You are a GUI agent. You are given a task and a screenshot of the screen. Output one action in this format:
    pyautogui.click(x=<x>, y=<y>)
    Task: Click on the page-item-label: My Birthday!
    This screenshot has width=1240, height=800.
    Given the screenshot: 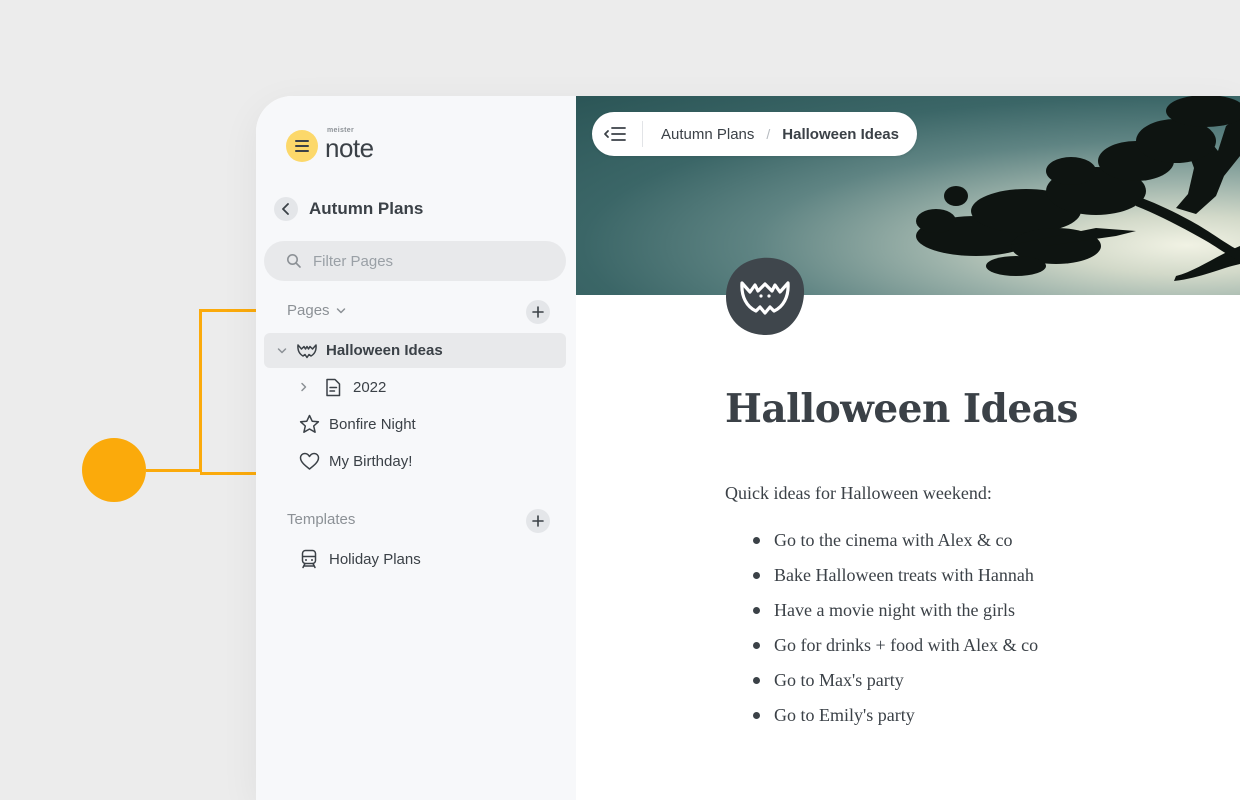 What is the action you would take?
    pyautogui.click(x=371, y=461)
    